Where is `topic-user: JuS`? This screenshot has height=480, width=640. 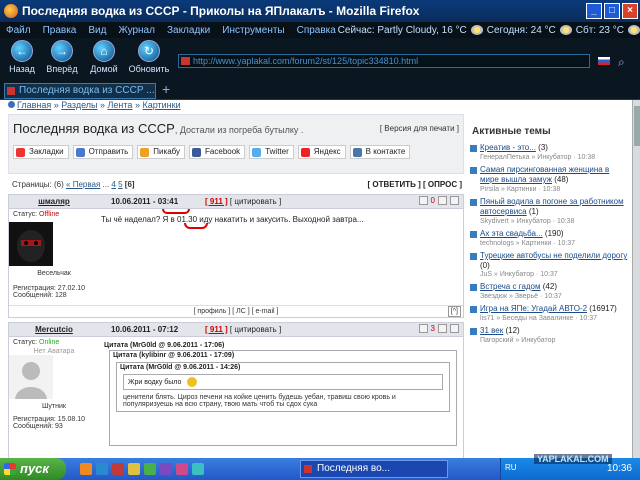 topic-user: JuS is located at coordinates (486, 274).